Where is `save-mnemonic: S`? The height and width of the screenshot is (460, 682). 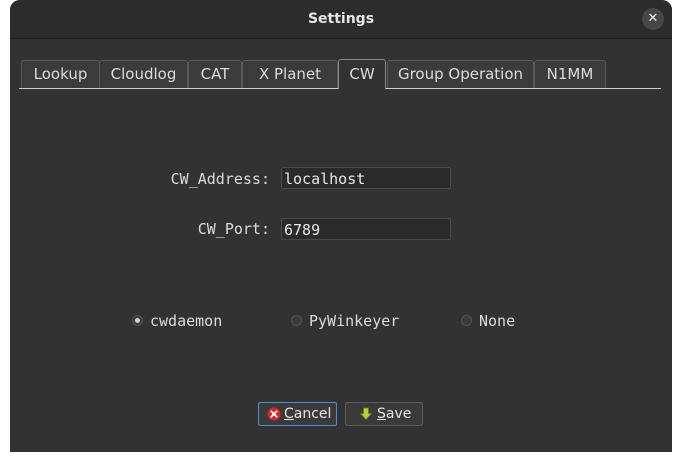
save-mnemonic: S is located at coordinates (381, 414).